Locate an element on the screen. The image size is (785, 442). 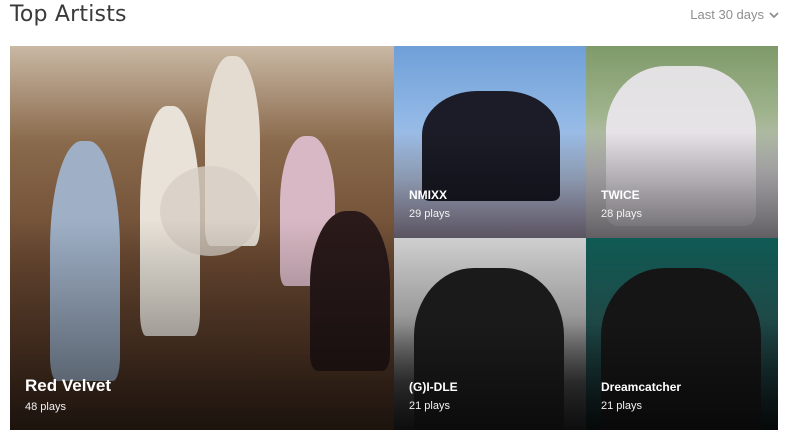
header: Top Artists Last 30 days is located at coordinates (395, 17).